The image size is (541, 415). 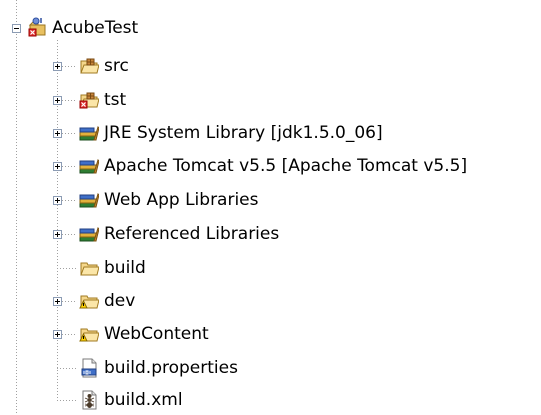 What do you see at coordinates (95, 28) in the screenshot?
I see `tree-node-label: AcubeTest` at bounding box center [95, 28].